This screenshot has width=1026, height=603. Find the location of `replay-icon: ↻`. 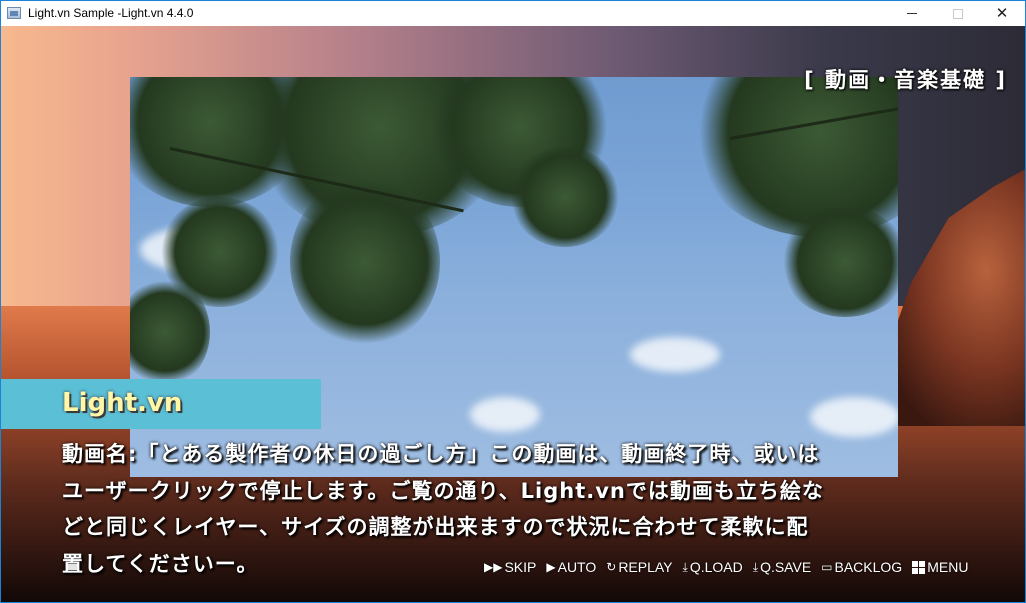

replay-icon: ↻ is located at coordinates (611, 567).